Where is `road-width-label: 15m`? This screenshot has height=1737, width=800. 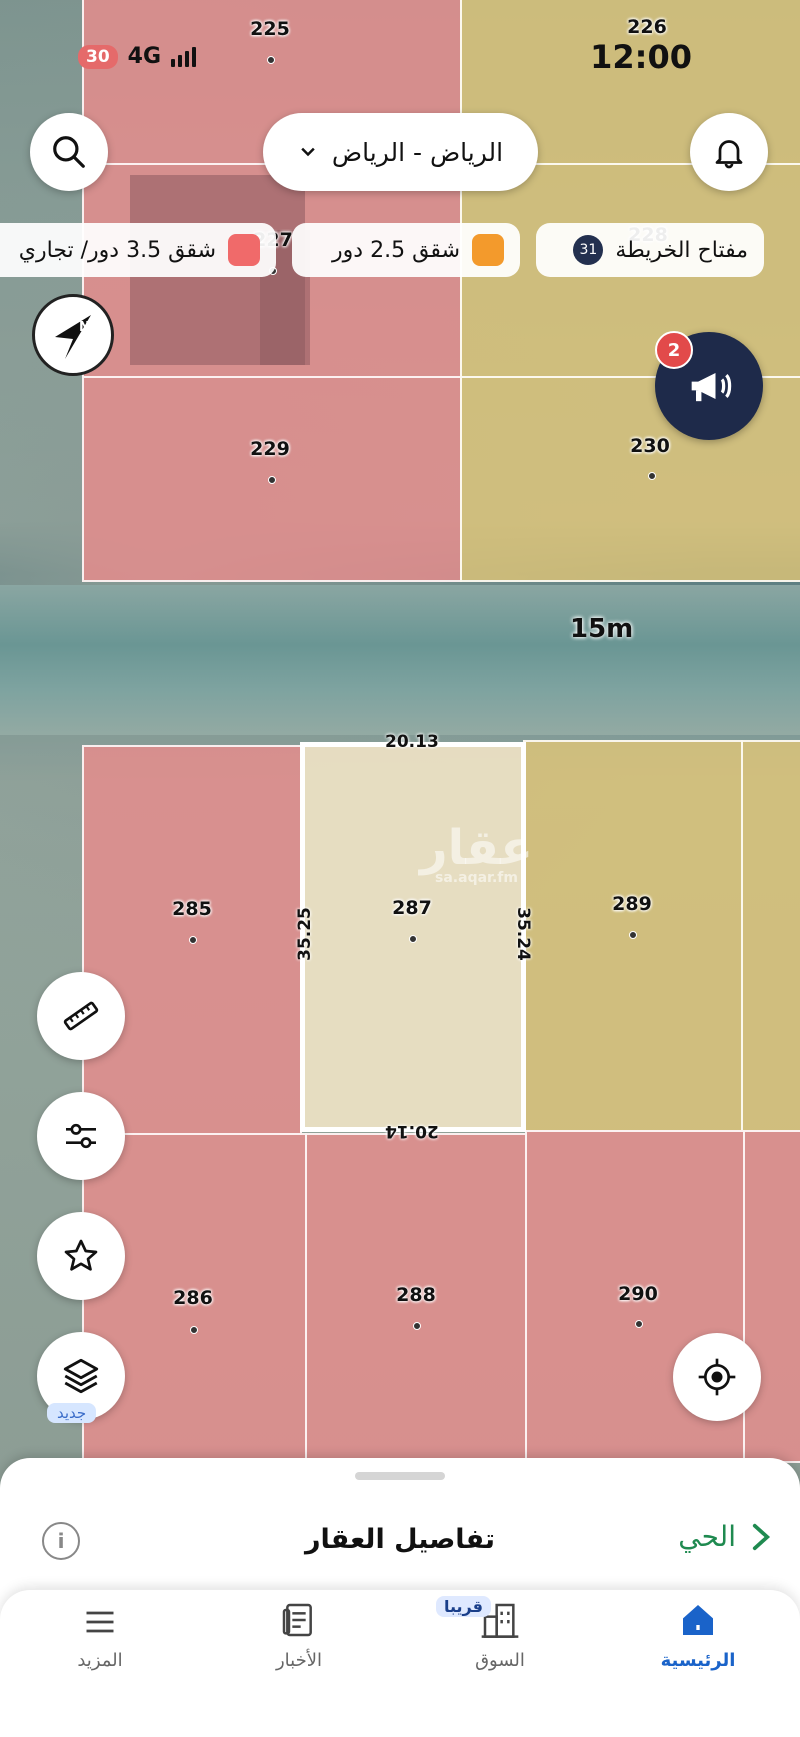 road-width-label: 15m is located at coordinates (602, 629).